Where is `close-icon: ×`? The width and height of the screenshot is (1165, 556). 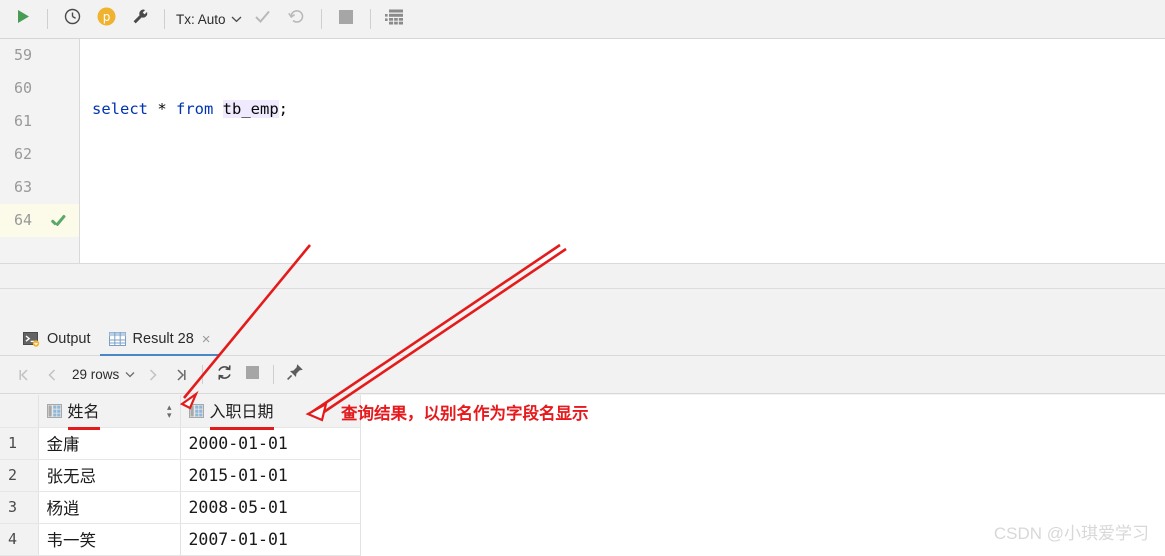 close-icon: × is located at coordinates (206, 339).